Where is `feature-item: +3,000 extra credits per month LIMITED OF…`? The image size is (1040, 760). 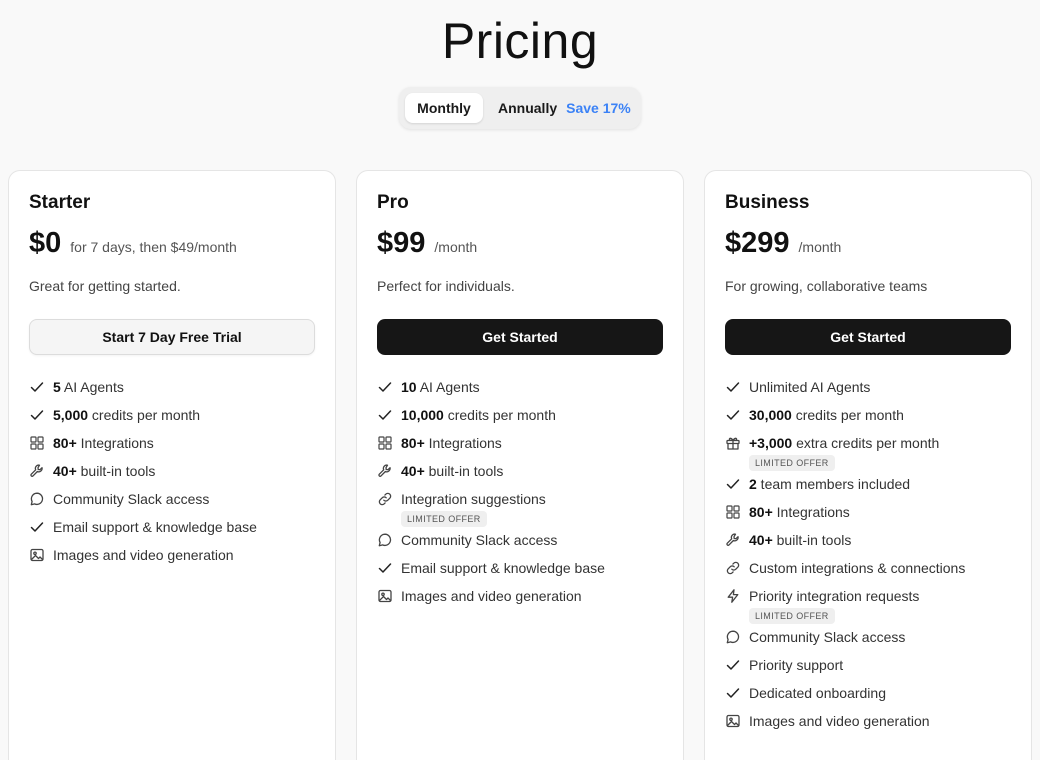 feature-item: +3,000 extra credits per month LIMITED OF… is located at coordinates (873, 452).